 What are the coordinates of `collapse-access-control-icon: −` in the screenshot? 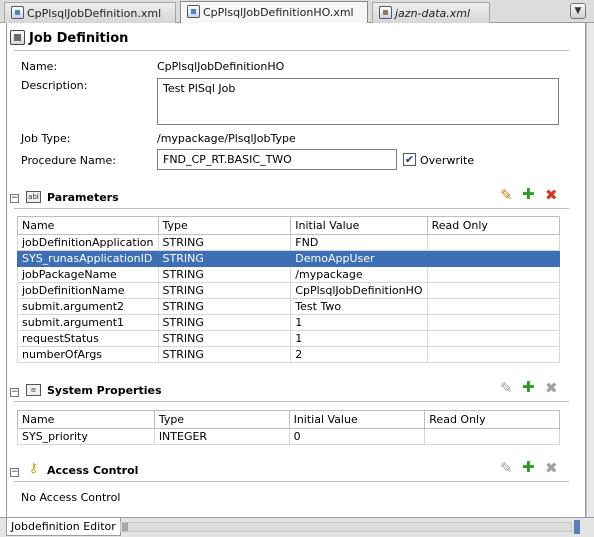 It's located at (14, 472).